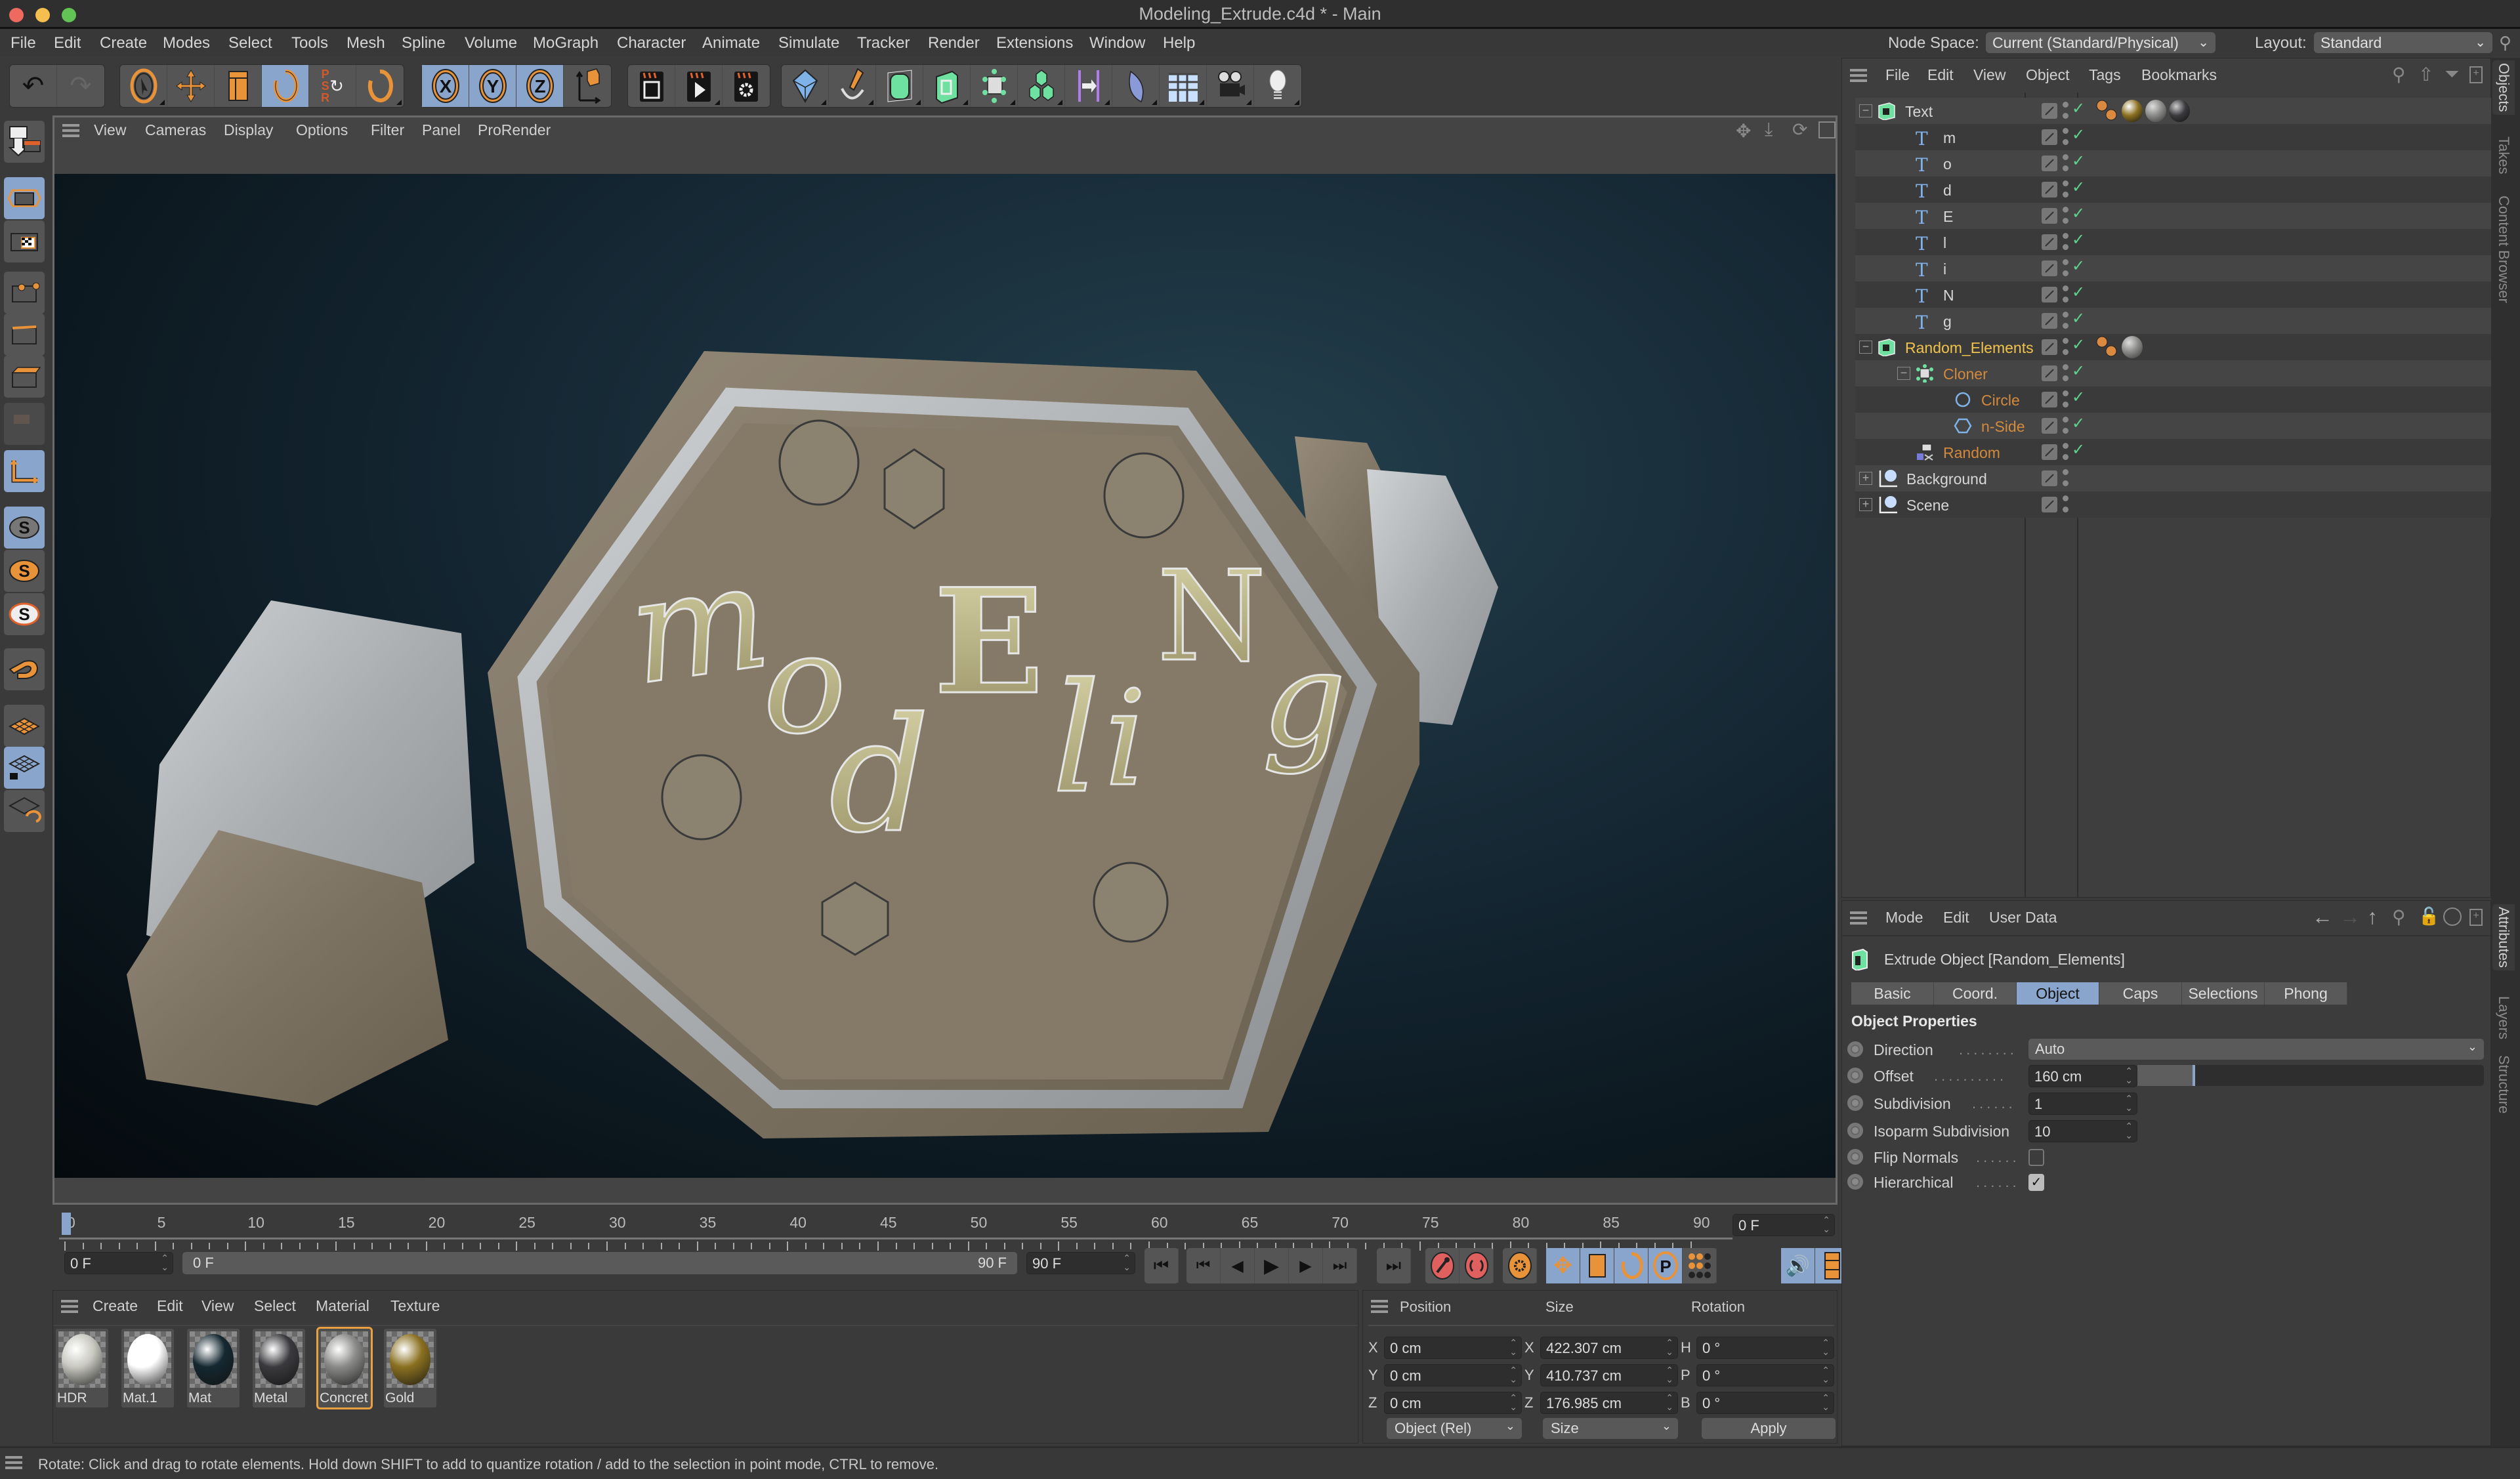 The width and height of the screenshot is (2520, 1479). I want to click on timeline-ruler: 0 5 10 15 20 25 30 35 40 45 50 55 60 65 70 75 80 85 90, so click(892, 1228).